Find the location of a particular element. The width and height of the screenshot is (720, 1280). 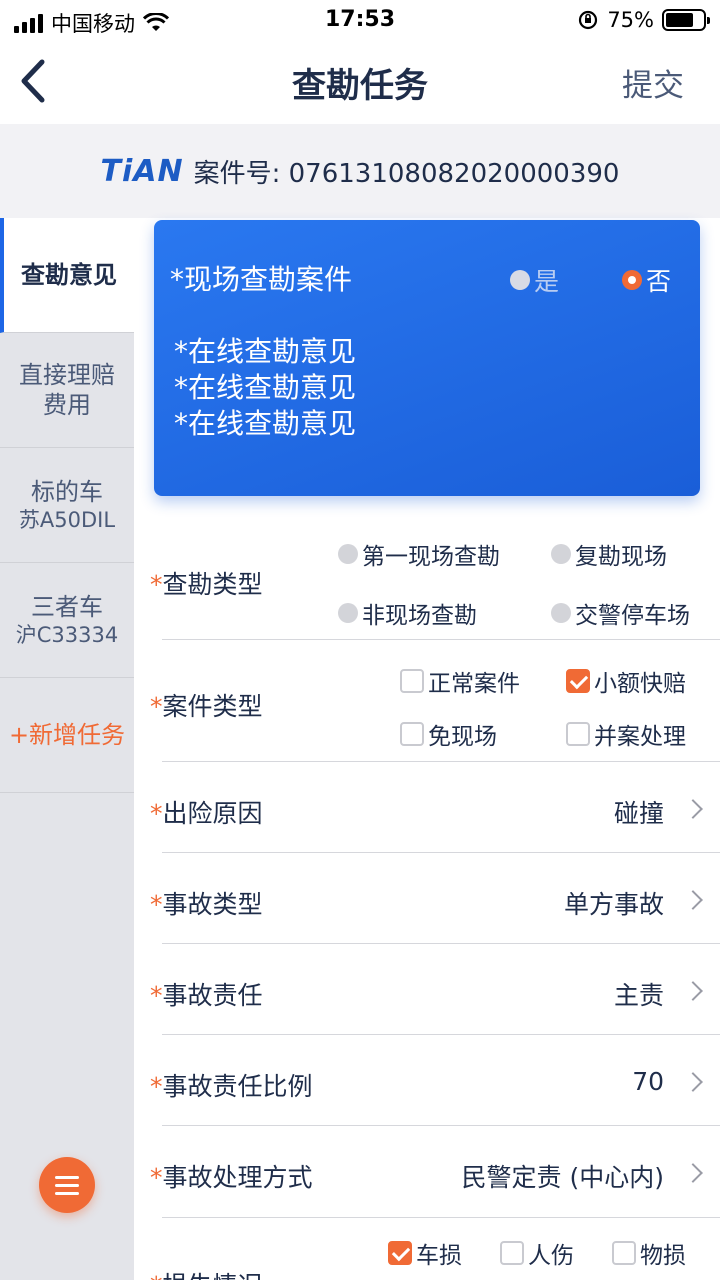

submit-button: 提交 is located at coordinates (653, 82).